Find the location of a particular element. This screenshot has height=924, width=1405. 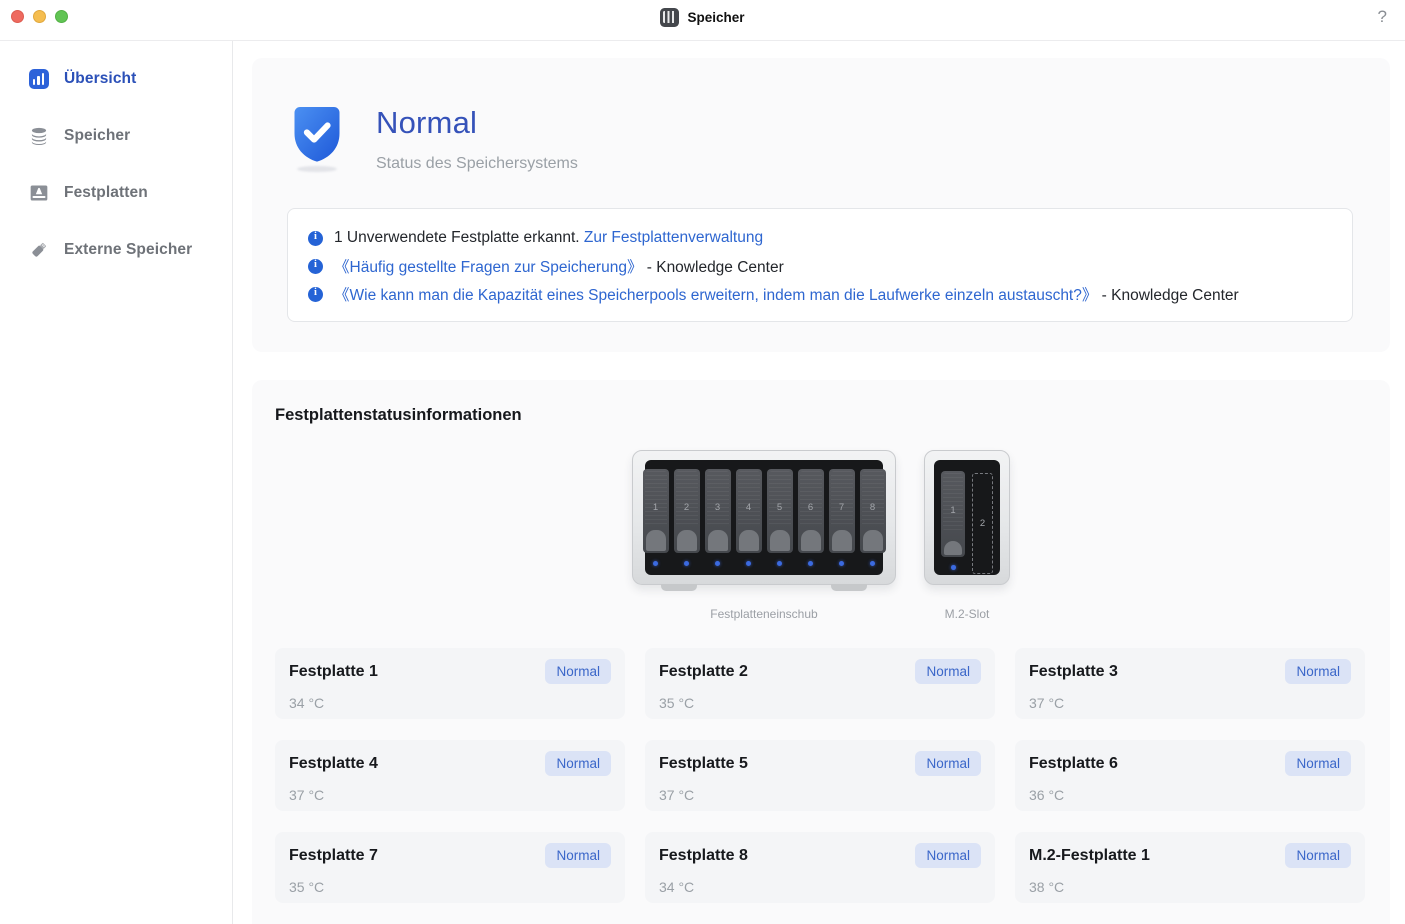

disk-card: Festplatte 1 Normal 34 °C is located at coordinates (450, 683).